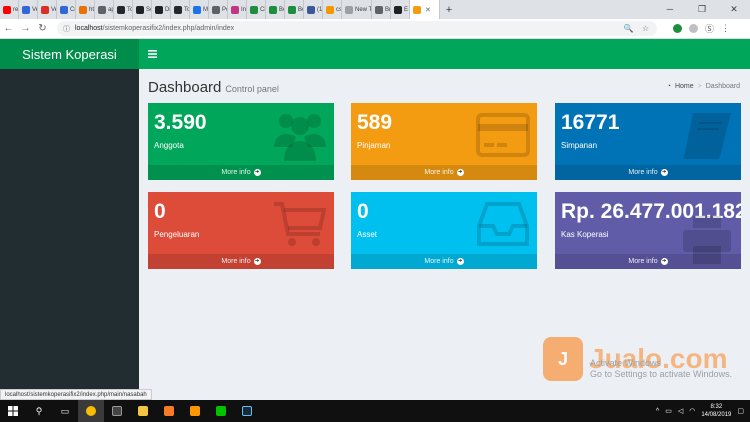 Image resolution: width=750 pixels, height=422 pixels. I want to click on steam-icon, so click(247, 411).